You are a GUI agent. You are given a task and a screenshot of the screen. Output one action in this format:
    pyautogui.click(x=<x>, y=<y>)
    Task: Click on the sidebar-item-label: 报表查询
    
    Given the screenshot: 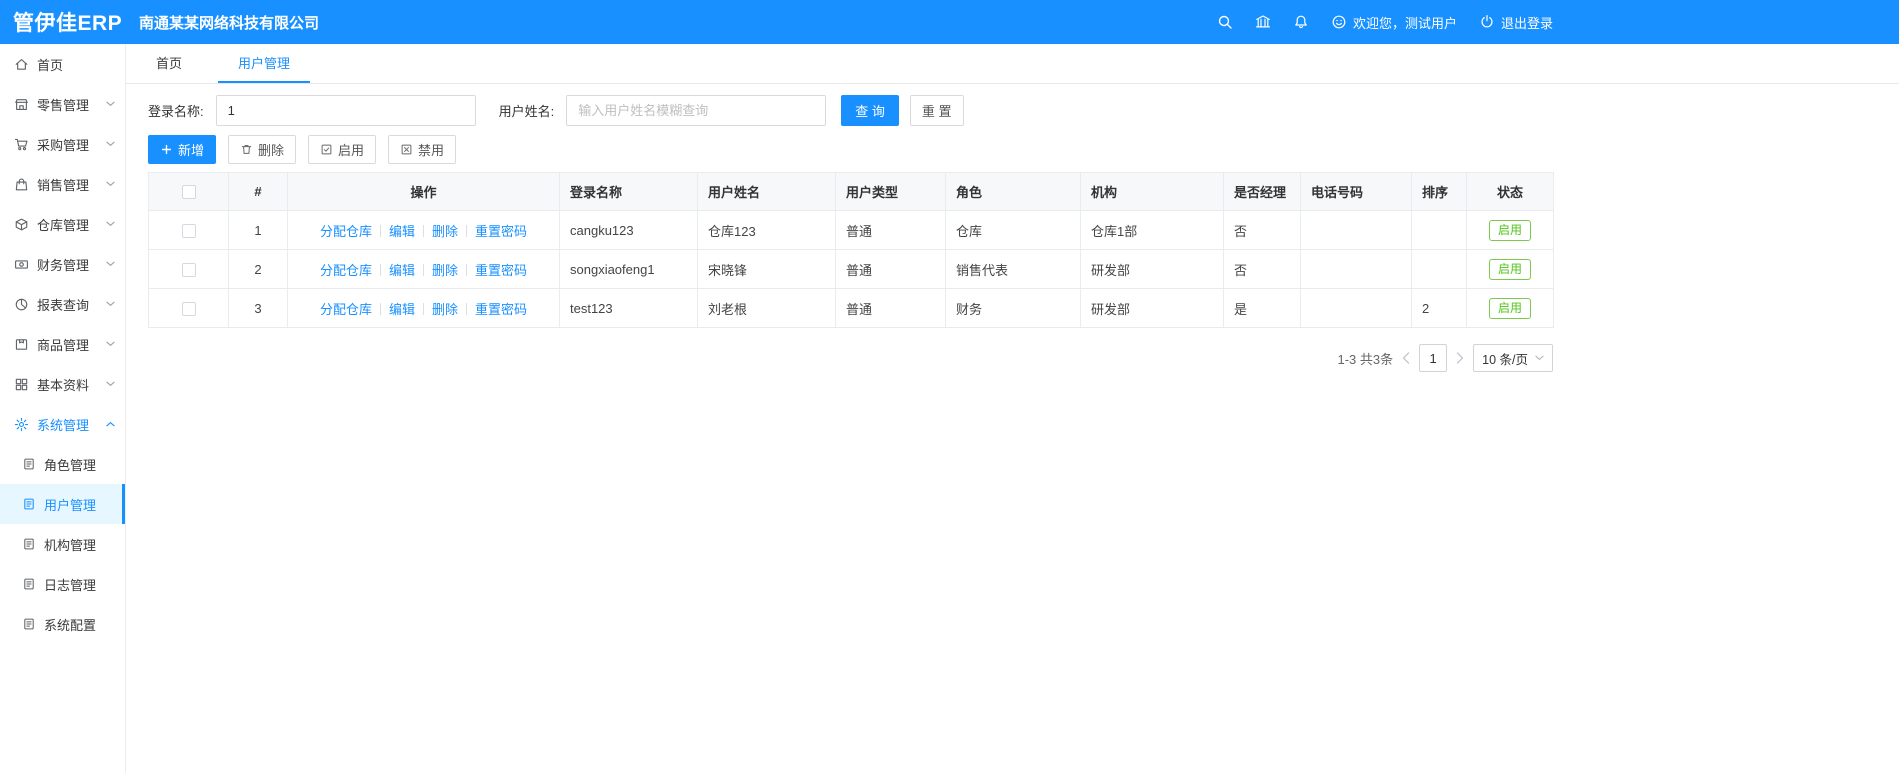 What is the action you would take?
    pyautogui.click(x=63, y=305)
    